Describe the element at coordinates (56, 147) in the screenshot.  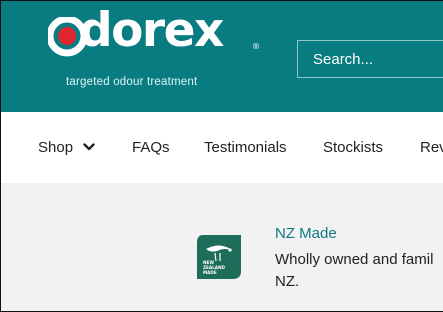
I see `nav-item-label: Shop` at that location.